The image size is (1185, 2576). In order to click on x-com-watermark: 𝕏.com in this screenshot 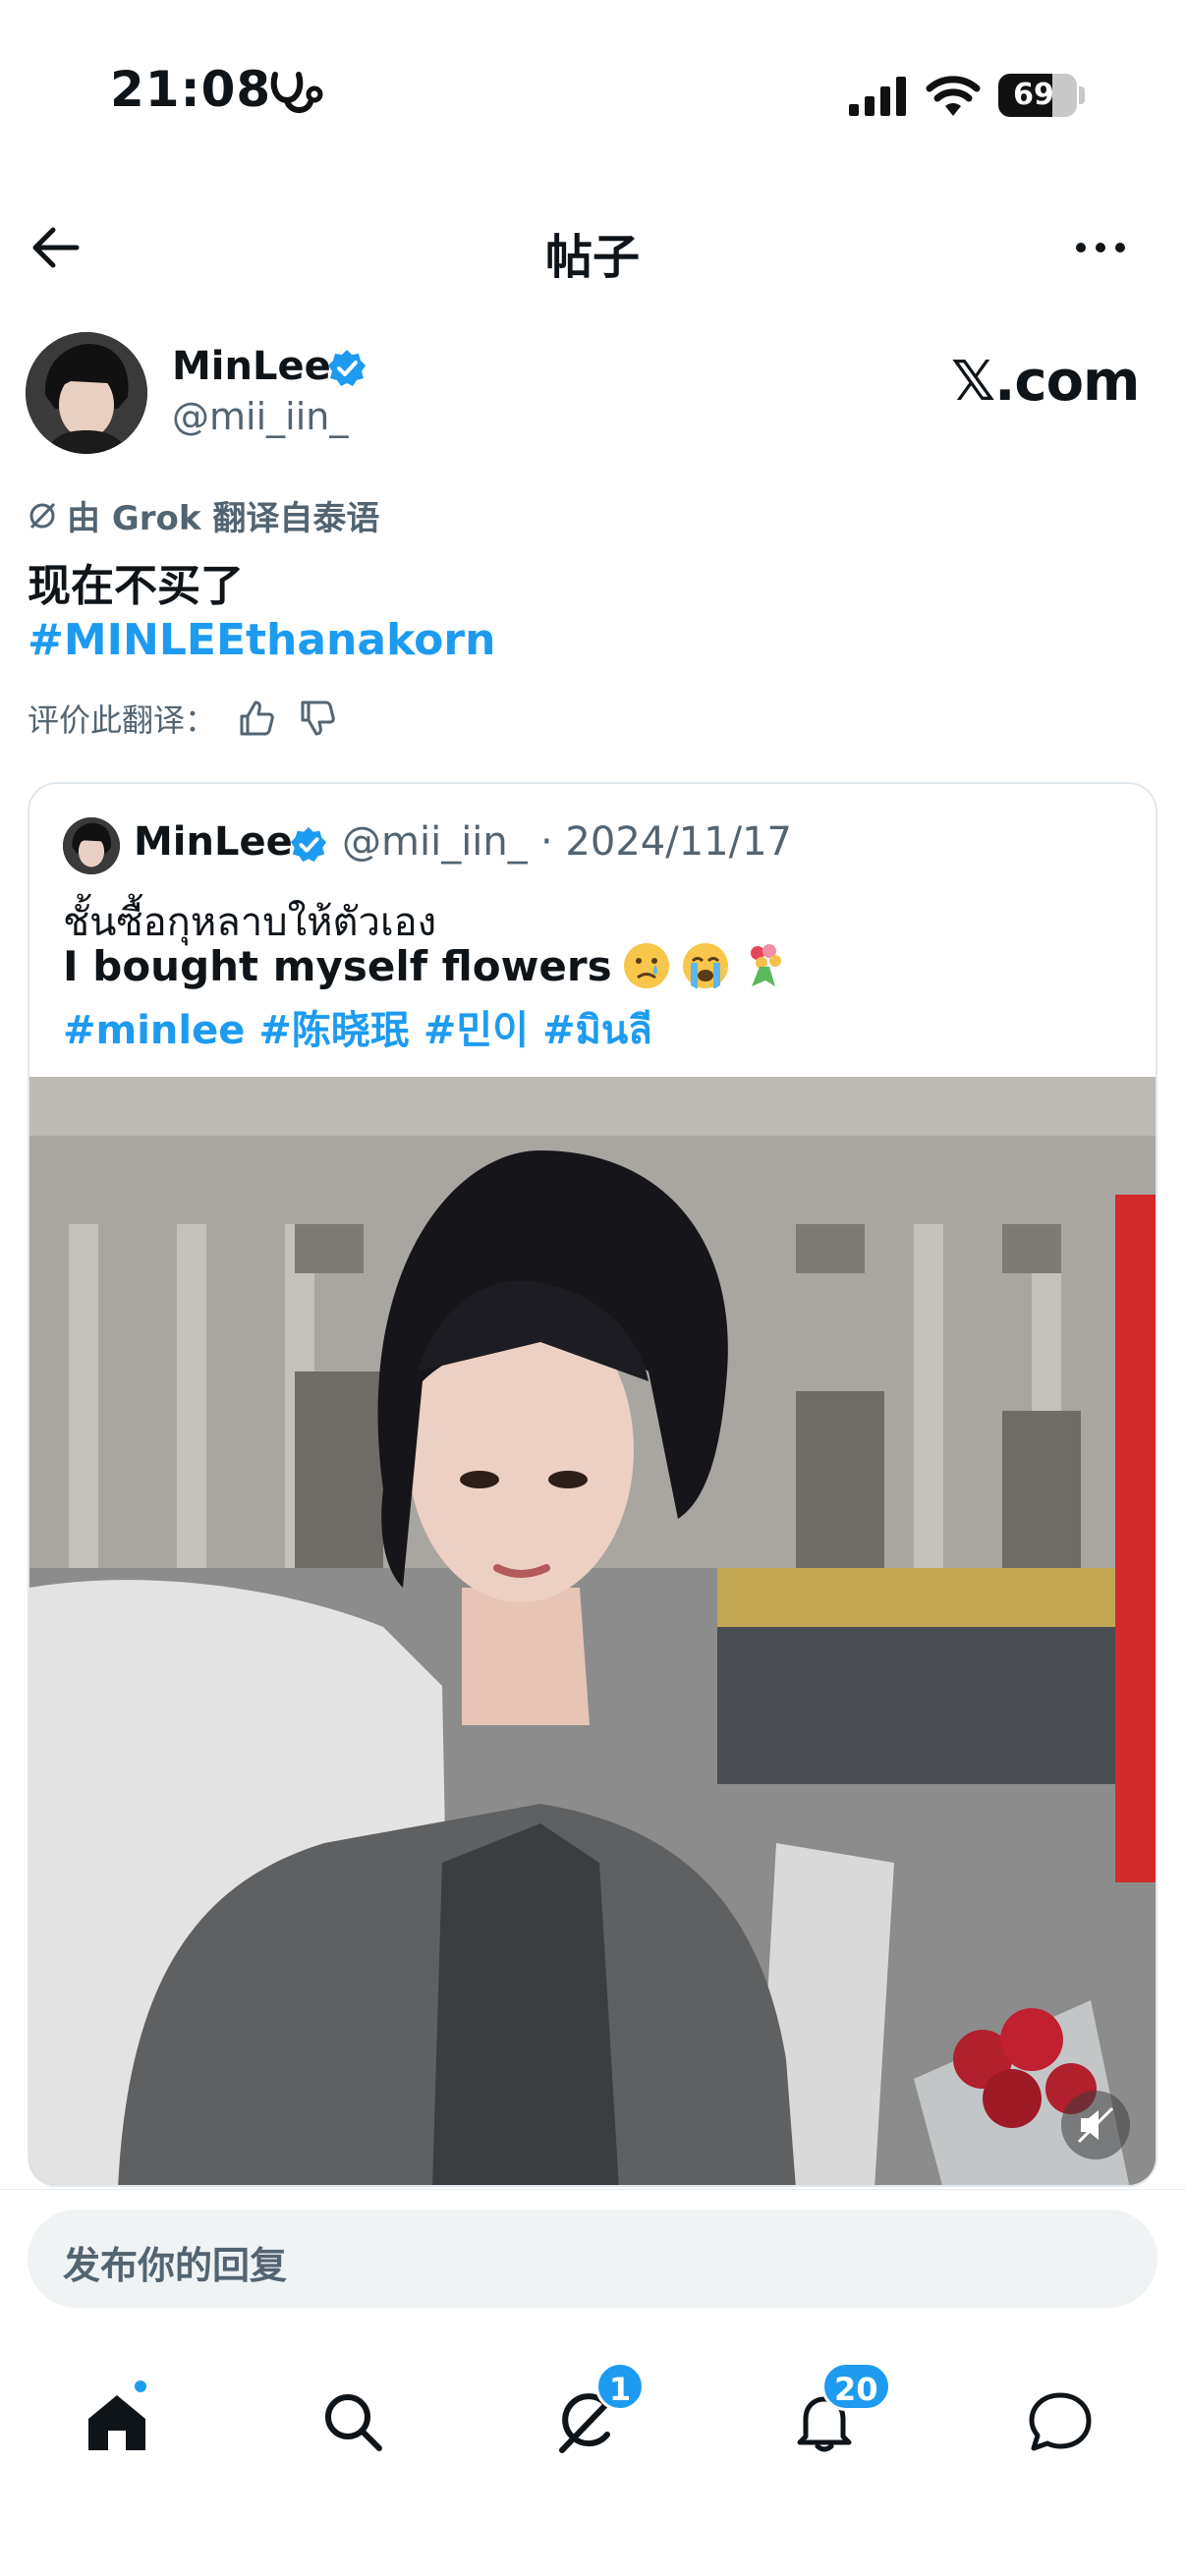, I will do `click(1045, 382)`.